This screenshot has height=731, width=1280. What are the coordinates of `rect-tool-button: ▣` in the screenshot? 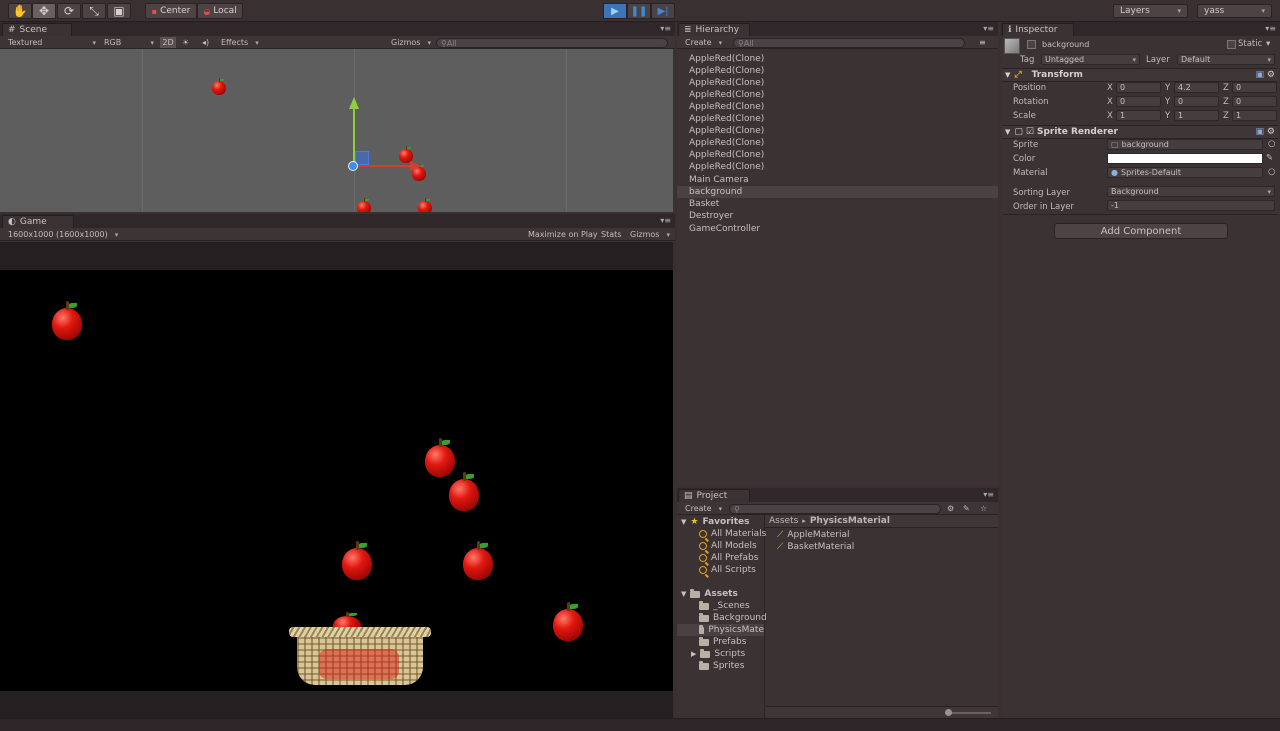 It's located at (119, 11).